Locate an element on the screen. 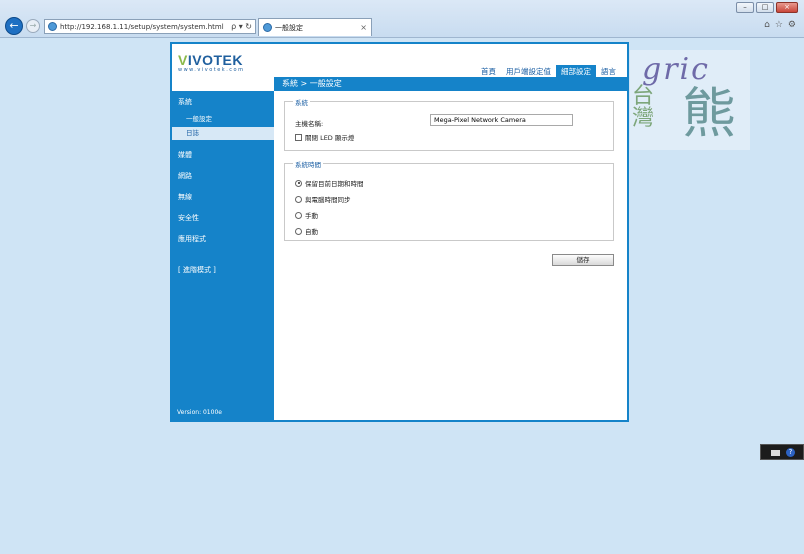 The image size is (804, 554). radio-manual is located at coordinates (298, 215).